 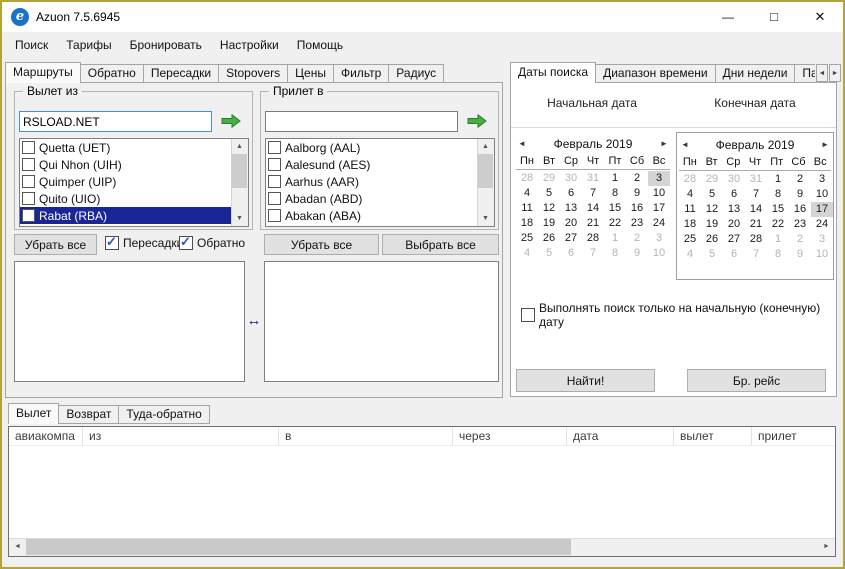 What do you see at coordinates (361, 73) in the screenshot?
I see `tab-filter: Фильтр` at bounding box center [361, 73].